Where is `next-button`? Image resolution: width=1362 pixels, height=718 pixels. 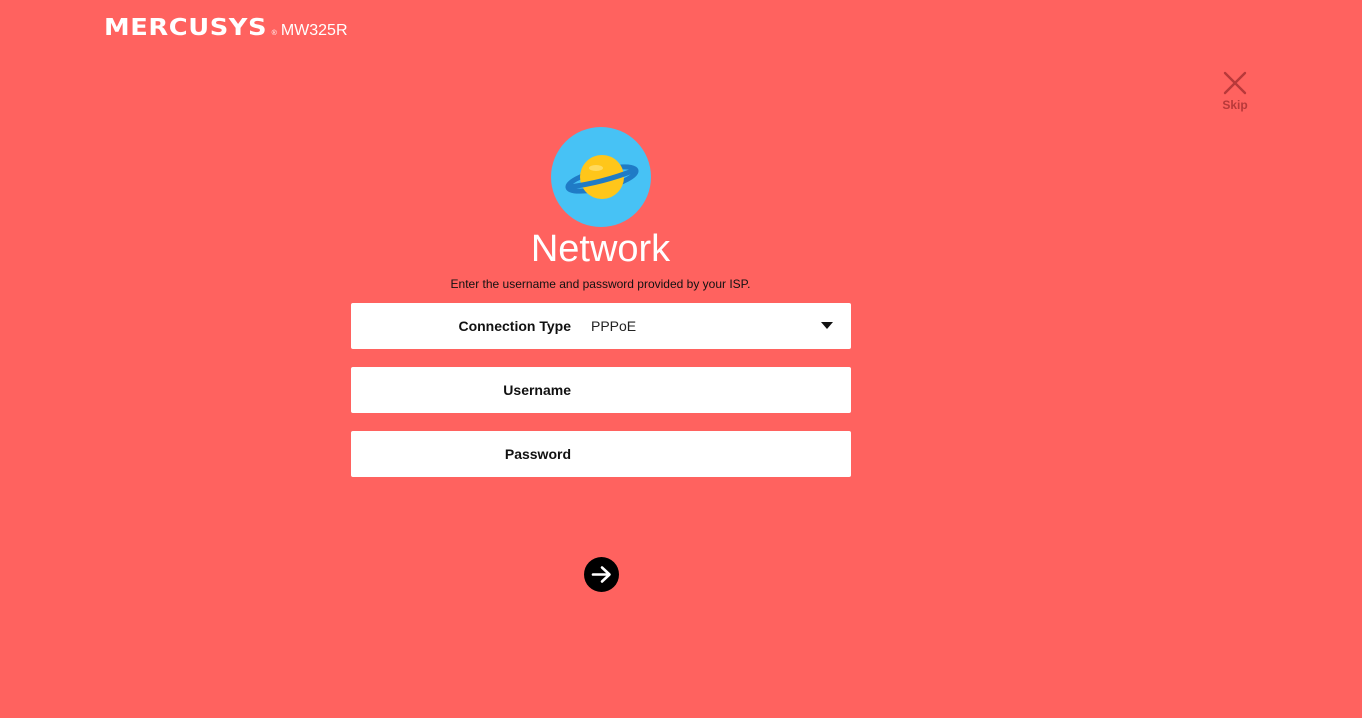 next-button is located at coordinates (601, 574).